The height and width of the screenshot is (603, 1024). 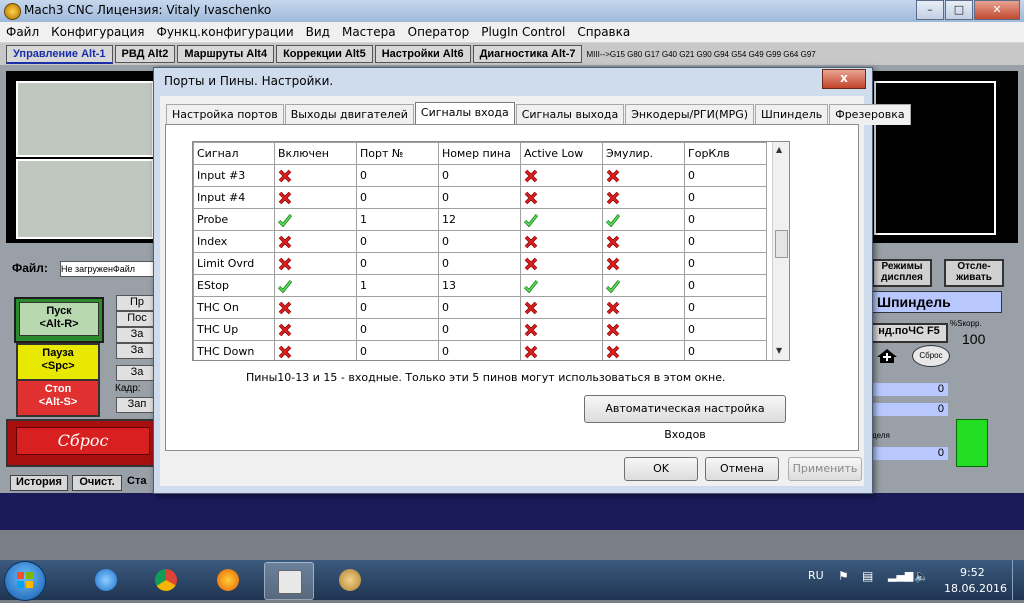 I want to click on reset-button: Сброс, so click(x=83, y=443).